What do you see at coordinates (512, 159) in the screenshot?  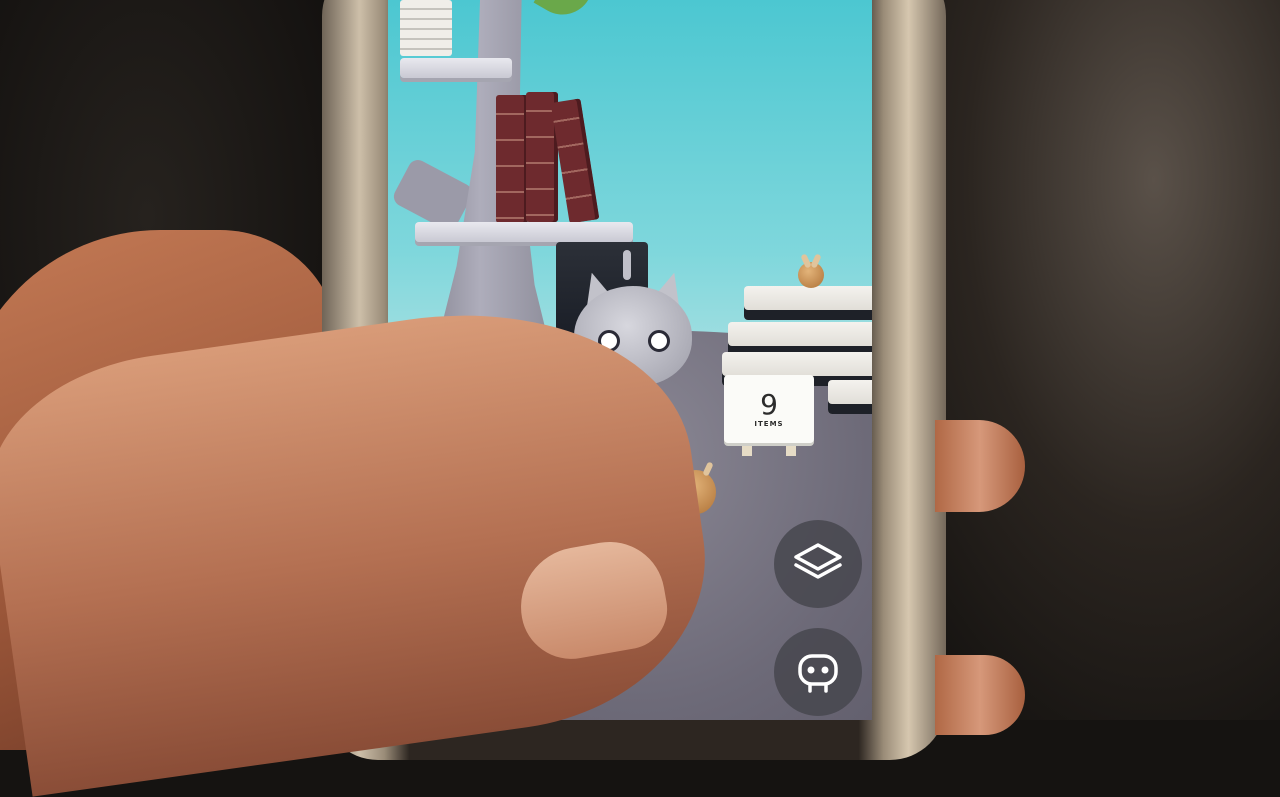 I see `book` at bounding box center [512, 159].